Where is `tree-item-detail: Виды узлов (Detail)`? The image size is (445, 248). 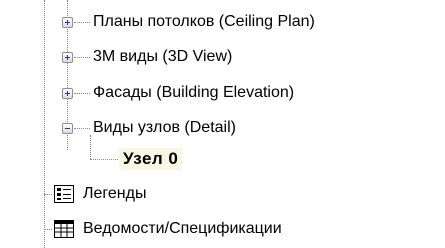 tree-item-detail: Виды узлов (Detail) is located at coordinates (164, 128).